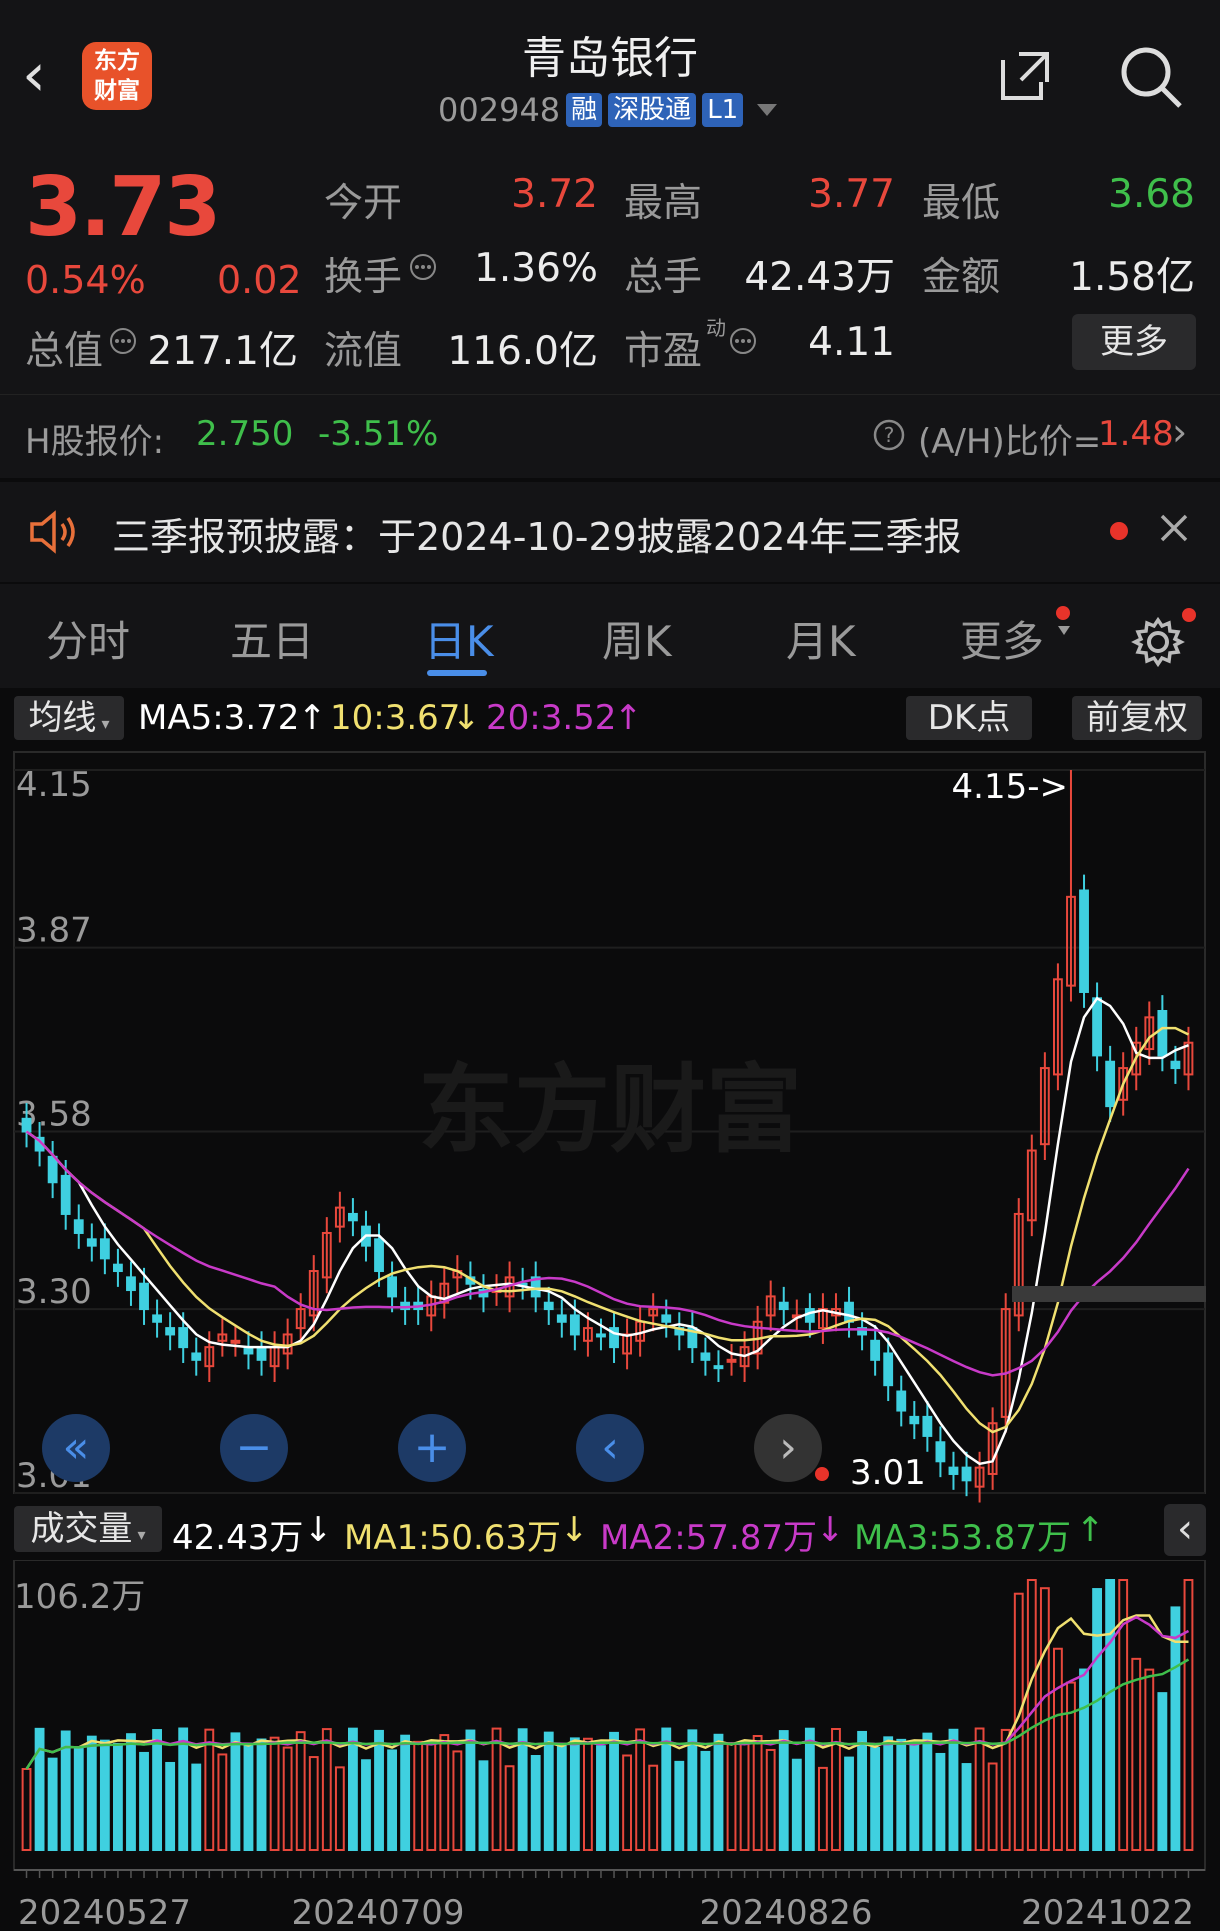 This screenshot has width=1220, height=1931. I want to click on tab-monthly-k: 月K, so click(821, 638).